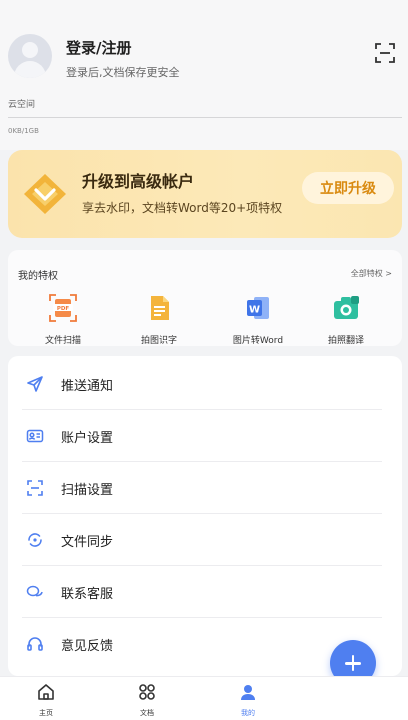 This screenshot has height=720, width=408. I want to click on sync-icon, so click(35, 540).